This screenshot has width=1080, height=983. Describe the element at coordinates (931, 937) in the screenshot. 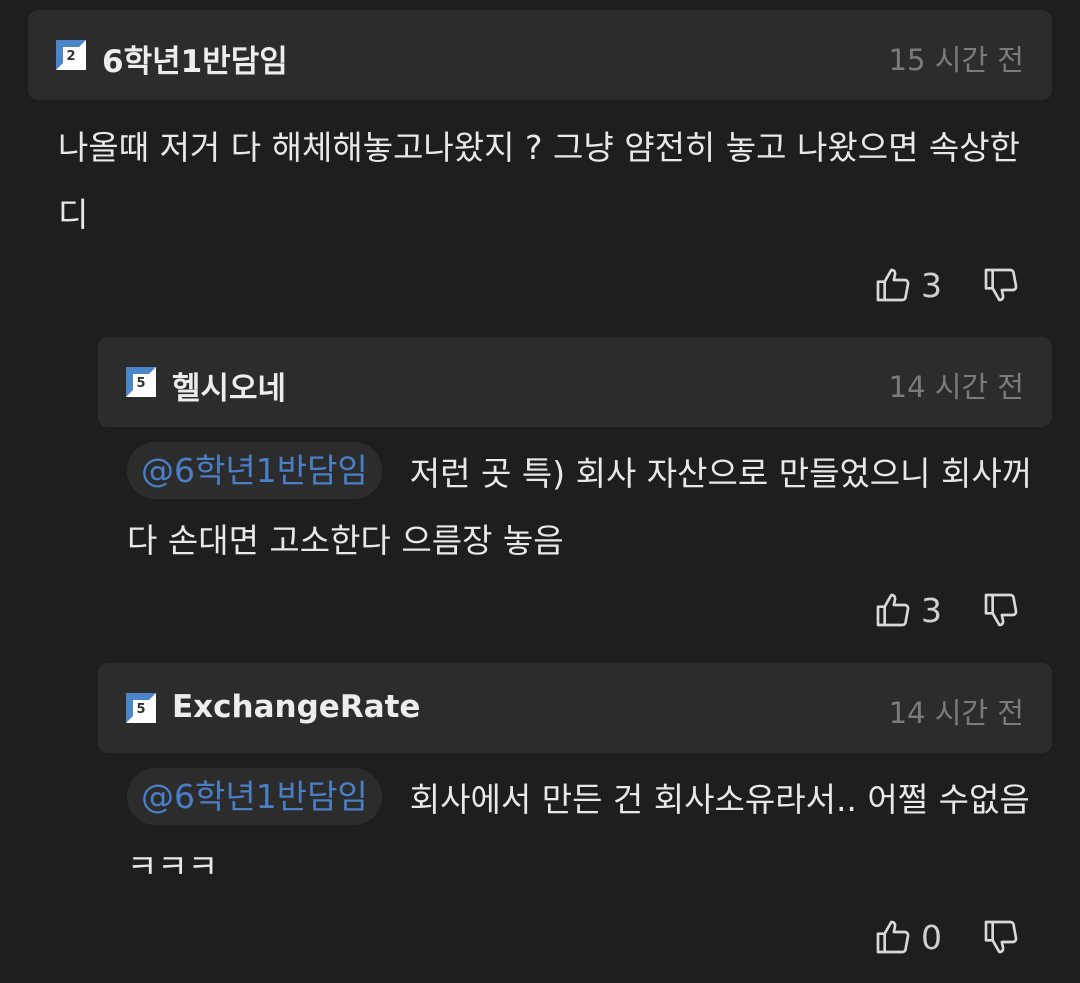

I see `like-count: 0` at that location.